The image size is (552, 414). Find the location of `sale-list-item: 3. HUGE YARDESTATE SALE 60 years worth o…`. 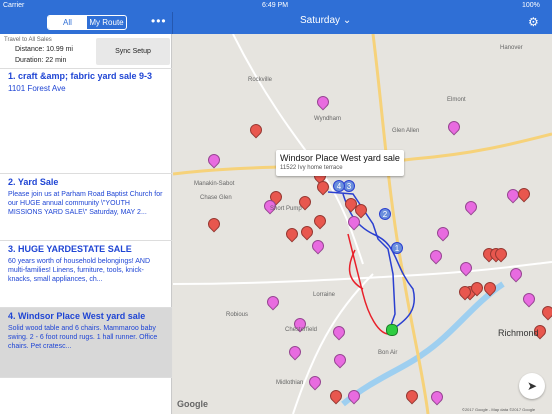

sale-list-item: 3. HUGE YARDESTATE SALE 60 years worth o… is located at coordinates (86, 274).